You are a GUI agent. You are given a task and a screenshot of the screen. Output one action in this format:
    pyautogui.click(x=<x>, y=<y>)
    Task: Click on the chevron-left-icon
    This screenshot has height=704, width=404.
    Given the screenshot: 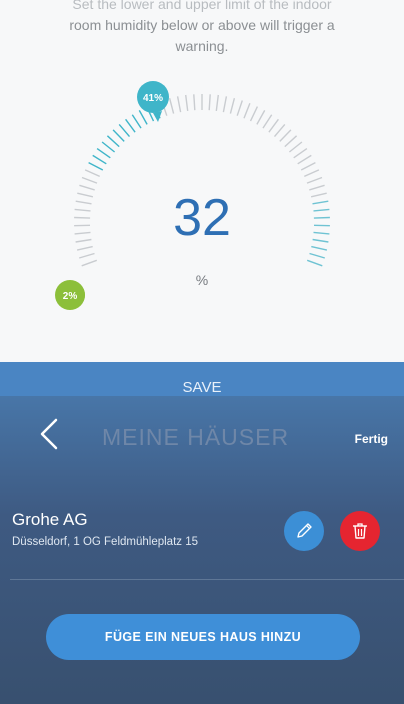 What is the action you would take?
    pyautogui.click(x=49, y=434)
    